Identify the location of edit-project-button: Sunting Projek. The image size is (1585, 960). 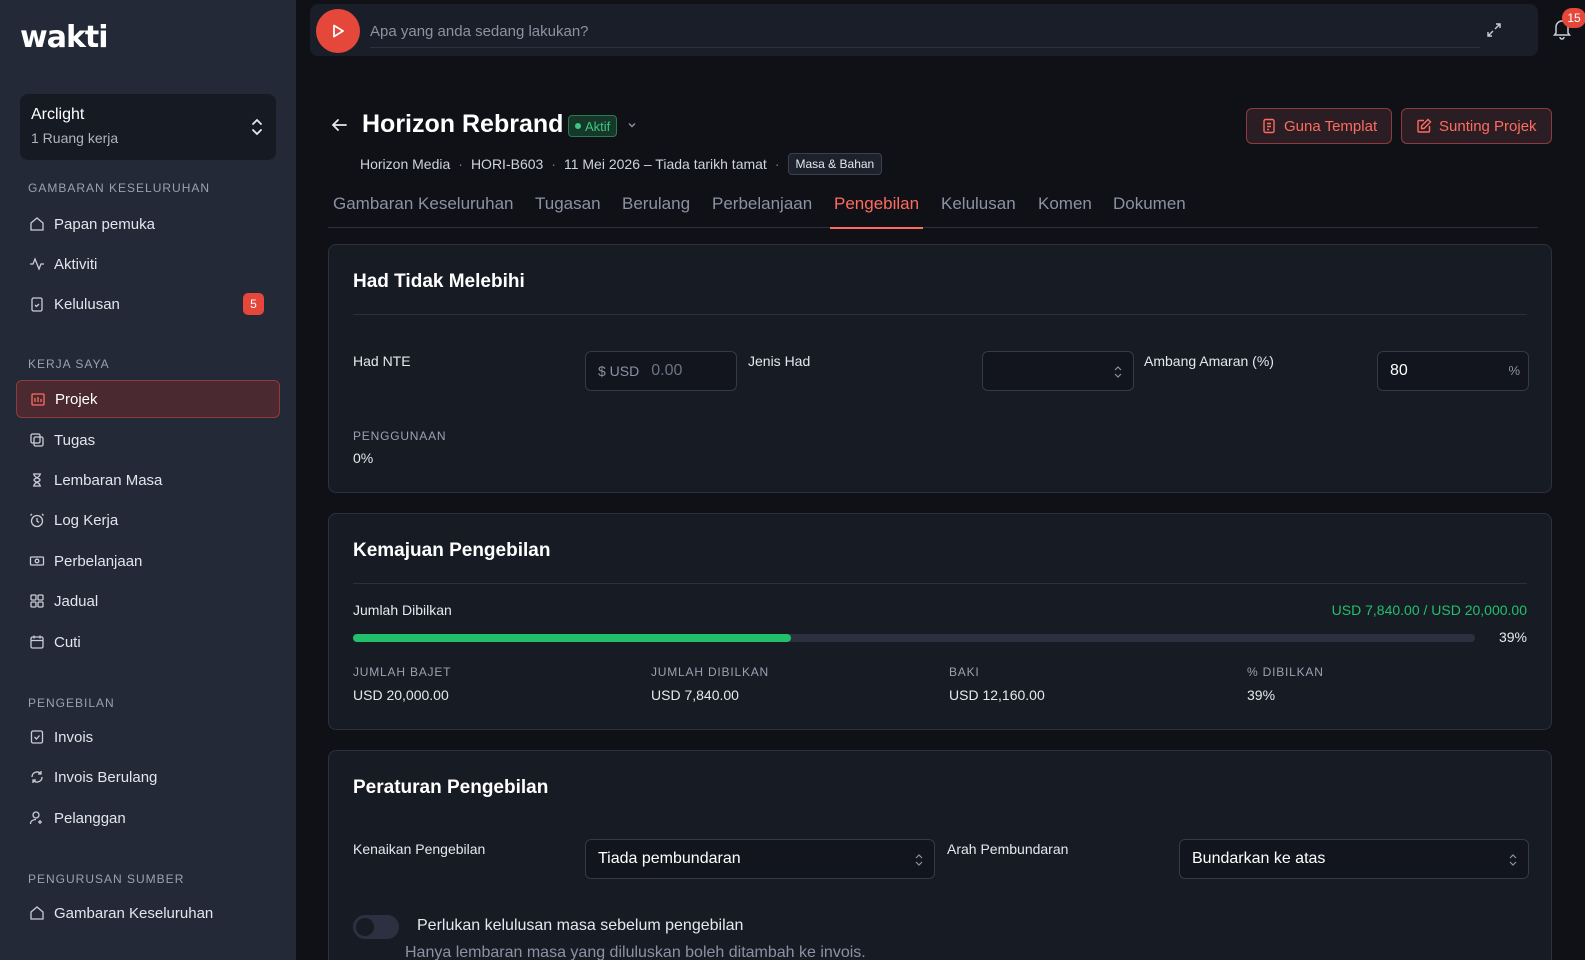
(1476, 126).